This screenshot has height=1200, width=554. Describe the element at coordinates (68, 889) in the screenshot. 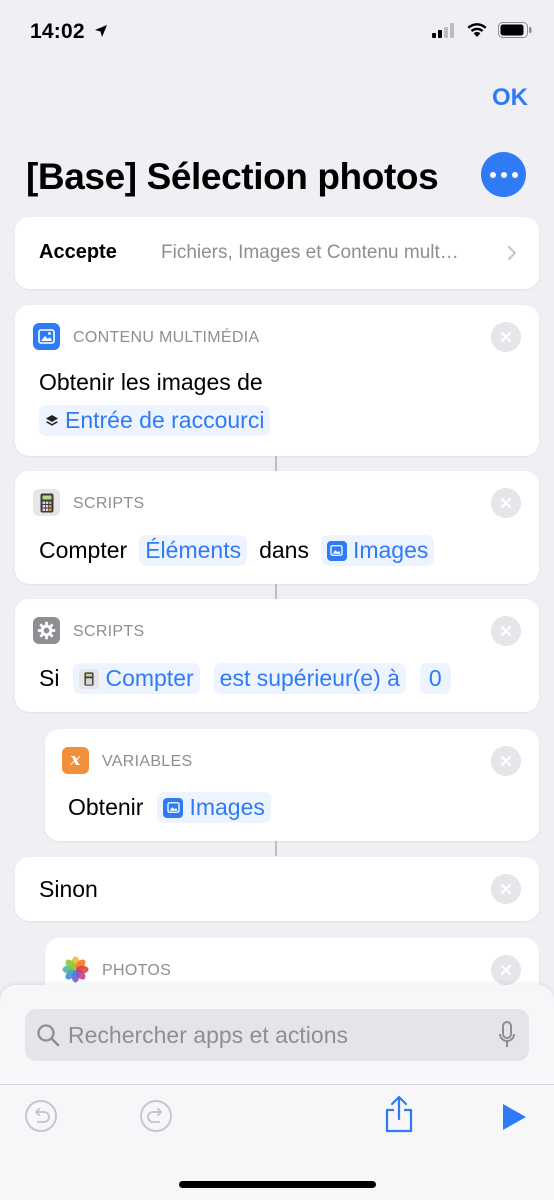

I see `otherwise-label: Sinon` at that location.